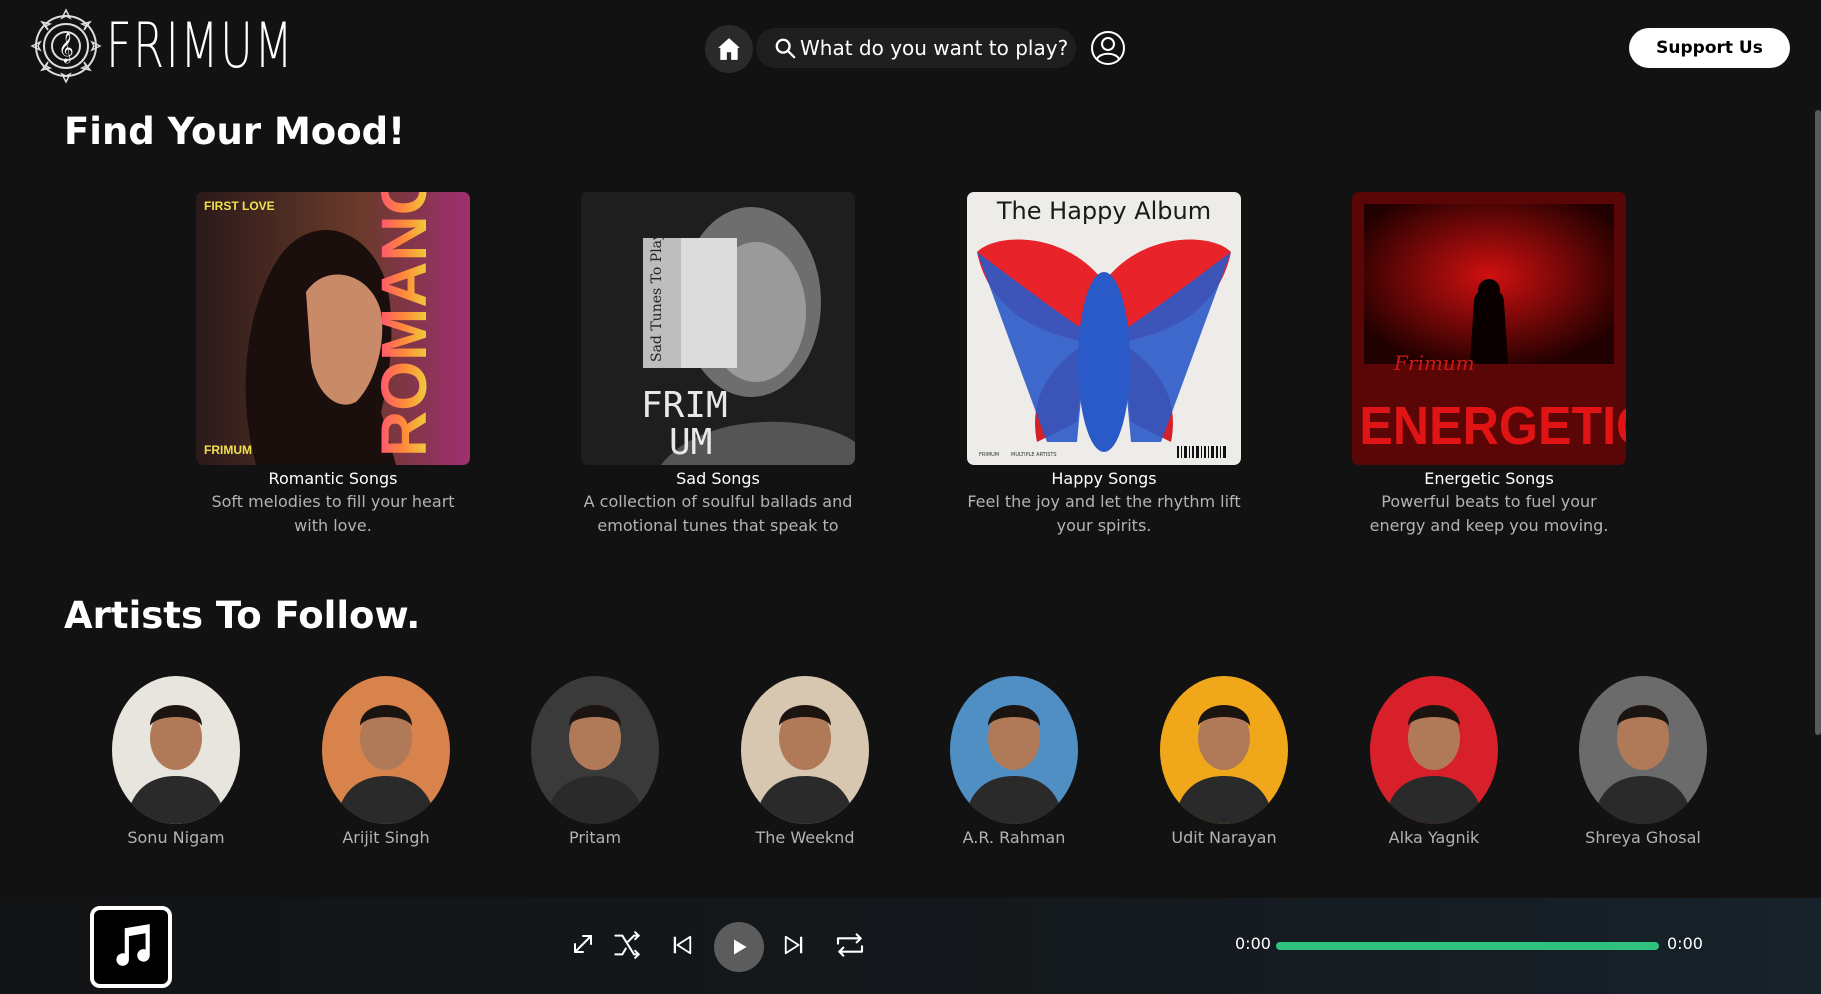  I want to click on support-us-button: Support Us, so click(1709, 48).